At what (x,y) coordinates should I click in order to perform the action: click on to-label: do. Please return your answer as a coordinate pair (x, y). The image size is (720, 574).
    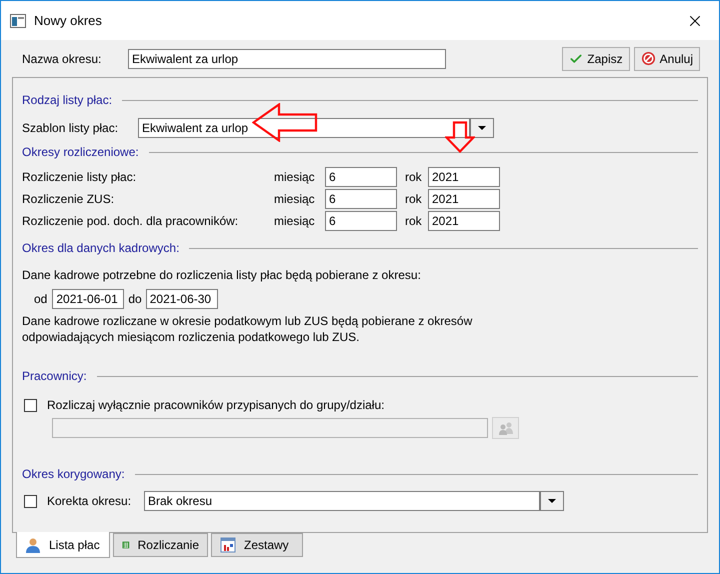
    Looking at the image, I should click on (135, 299).